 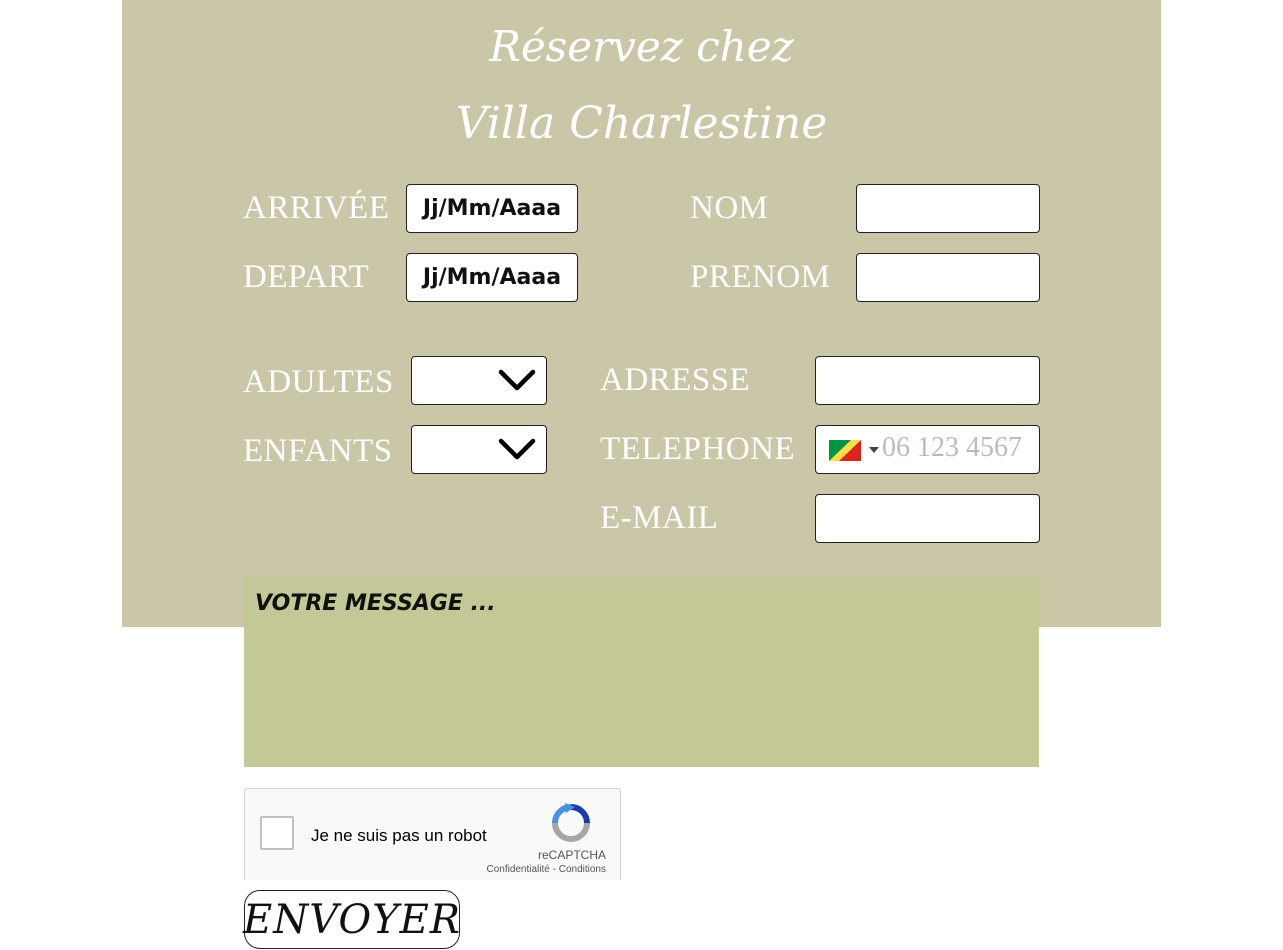 I want to click on arrivee-date-field: Jj/Mm/Aaaa, so click(x=492, y=208).